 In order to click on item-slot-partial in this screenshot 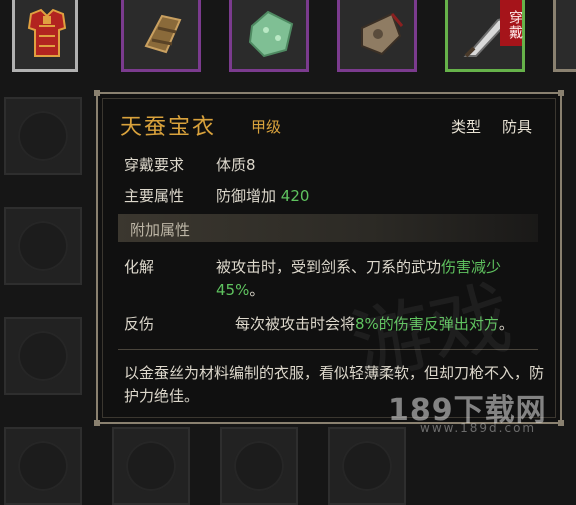, I will do `click(564, 36)`.